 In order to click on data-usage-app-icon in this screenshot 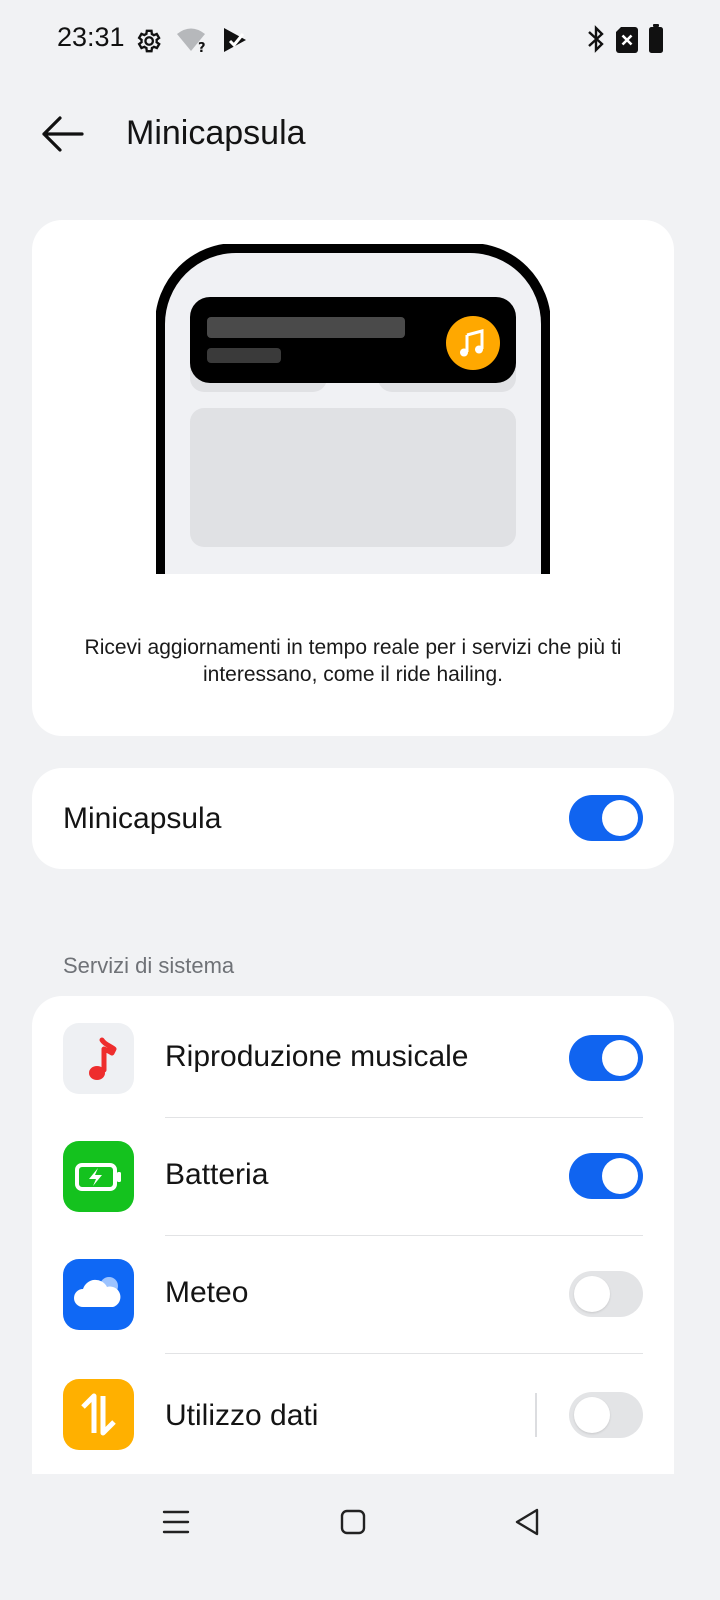, I will do `click(98, 1414)`.